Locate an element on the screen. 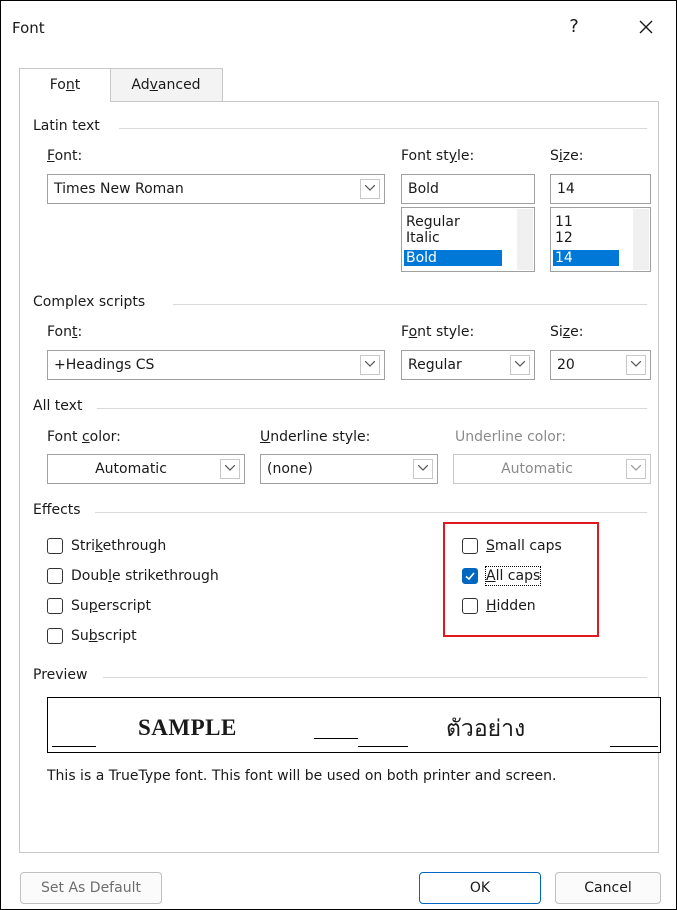 The image size is (677, 910). tab-advanced: Advanced is located at coordinates (166, 84).